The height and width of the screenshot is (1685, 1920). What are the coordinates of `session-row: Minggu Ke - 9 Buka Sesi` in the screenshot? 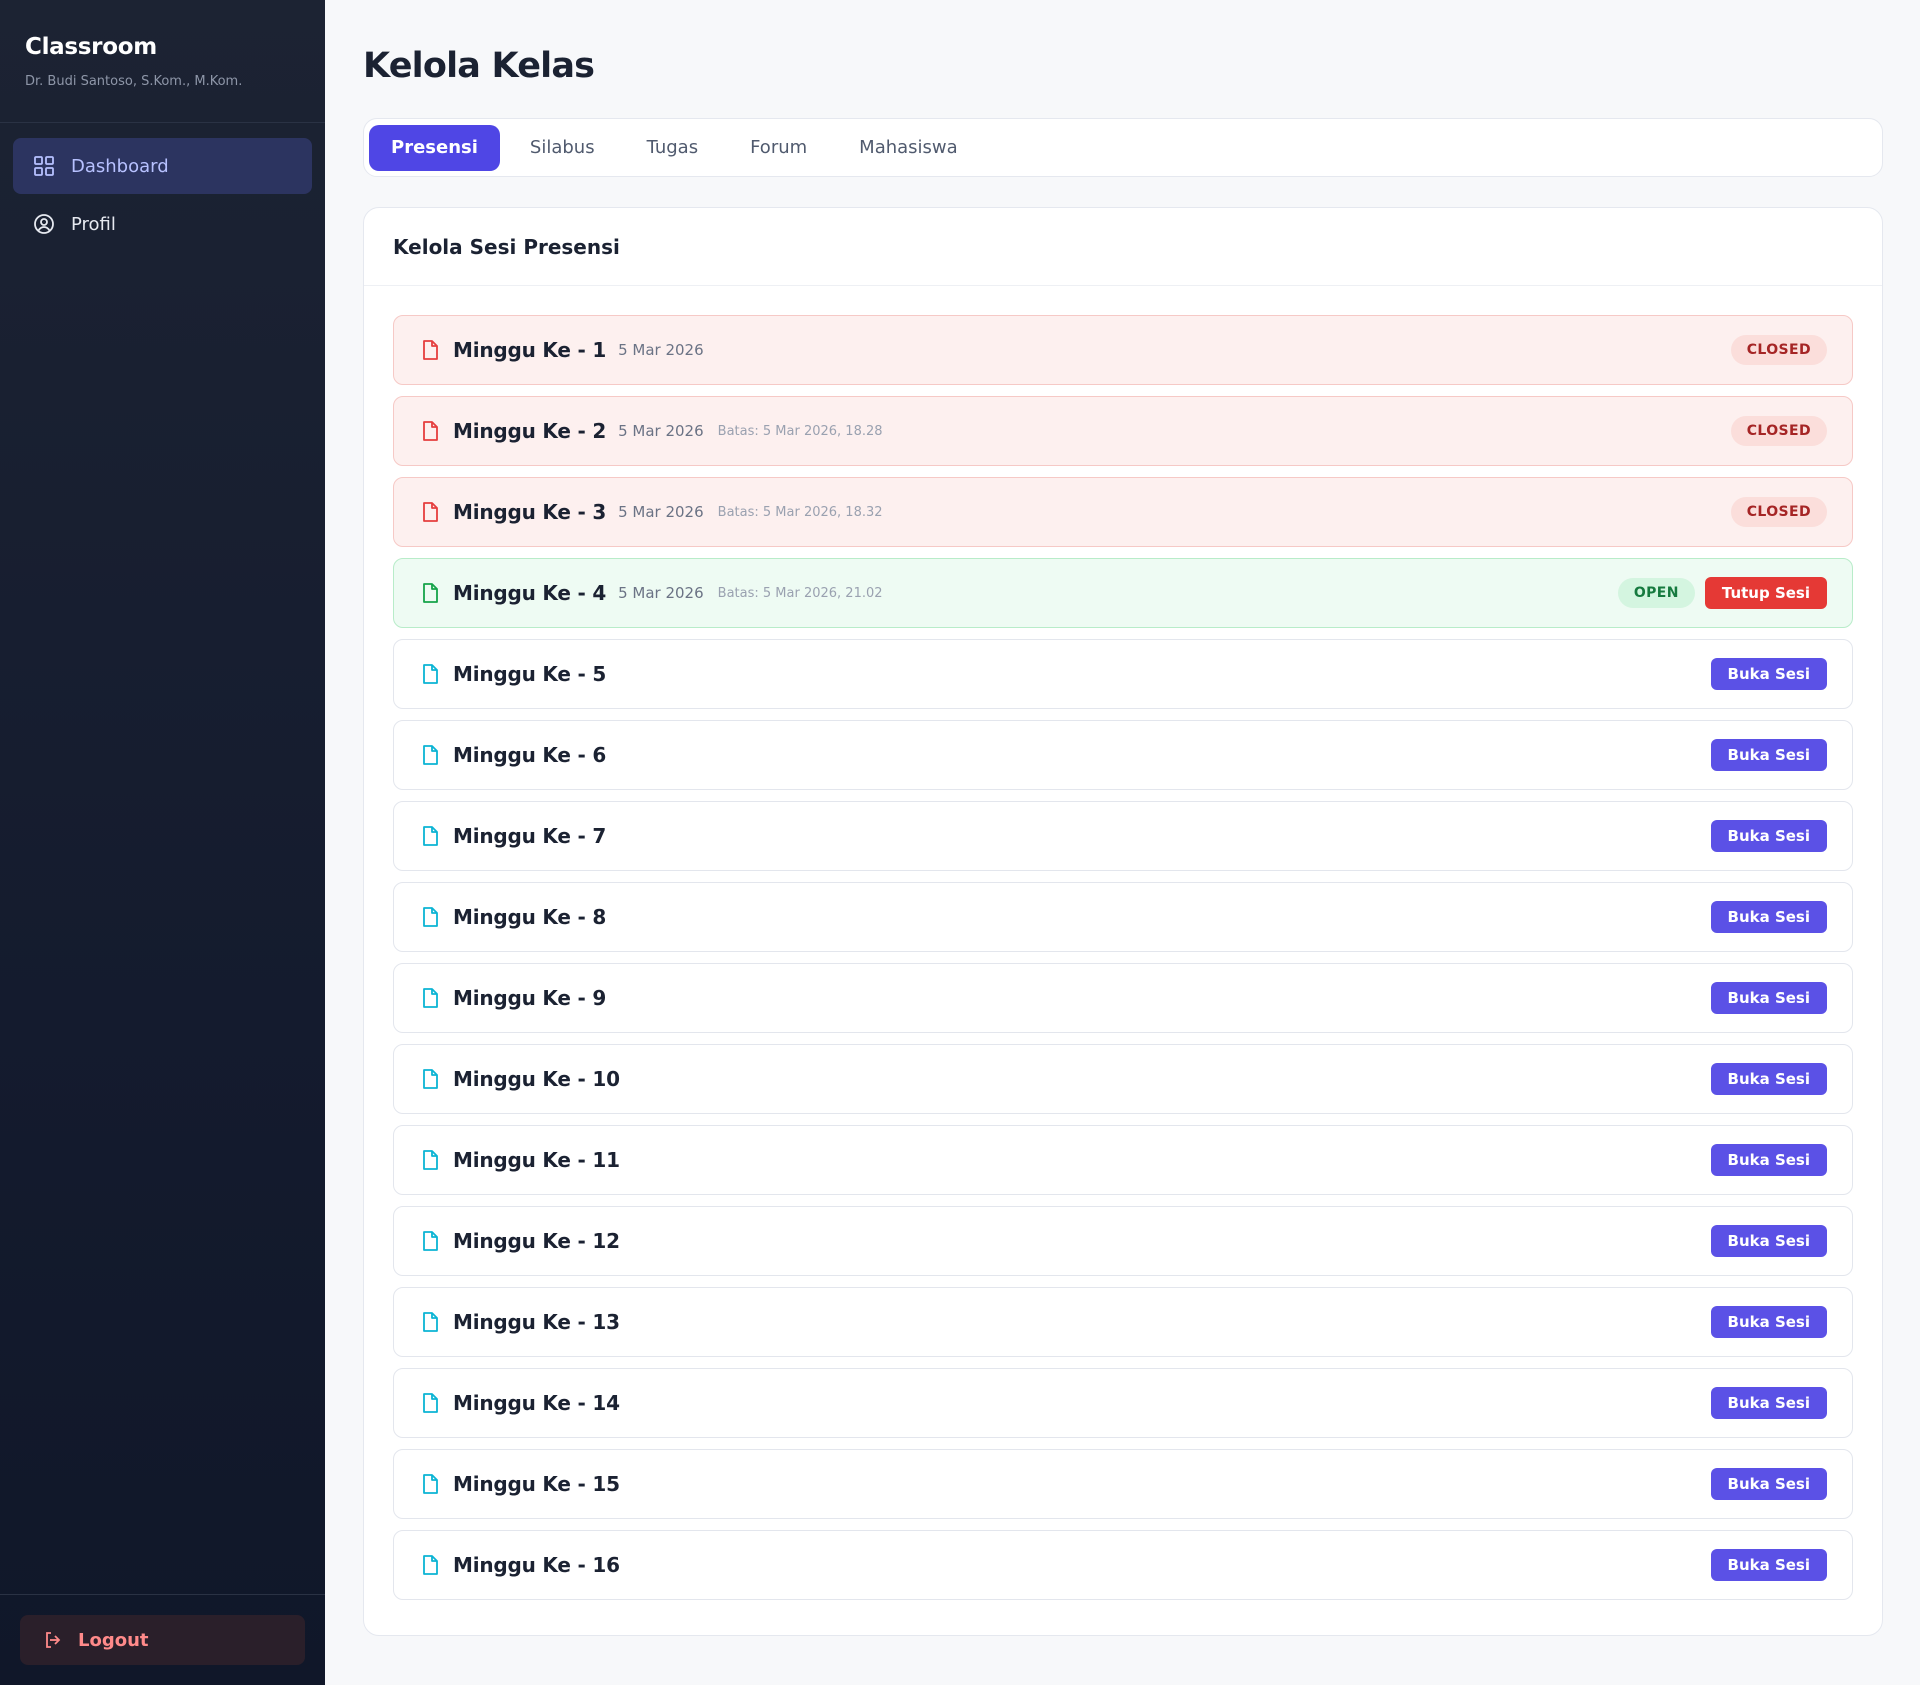 It's located at (1123, 998).